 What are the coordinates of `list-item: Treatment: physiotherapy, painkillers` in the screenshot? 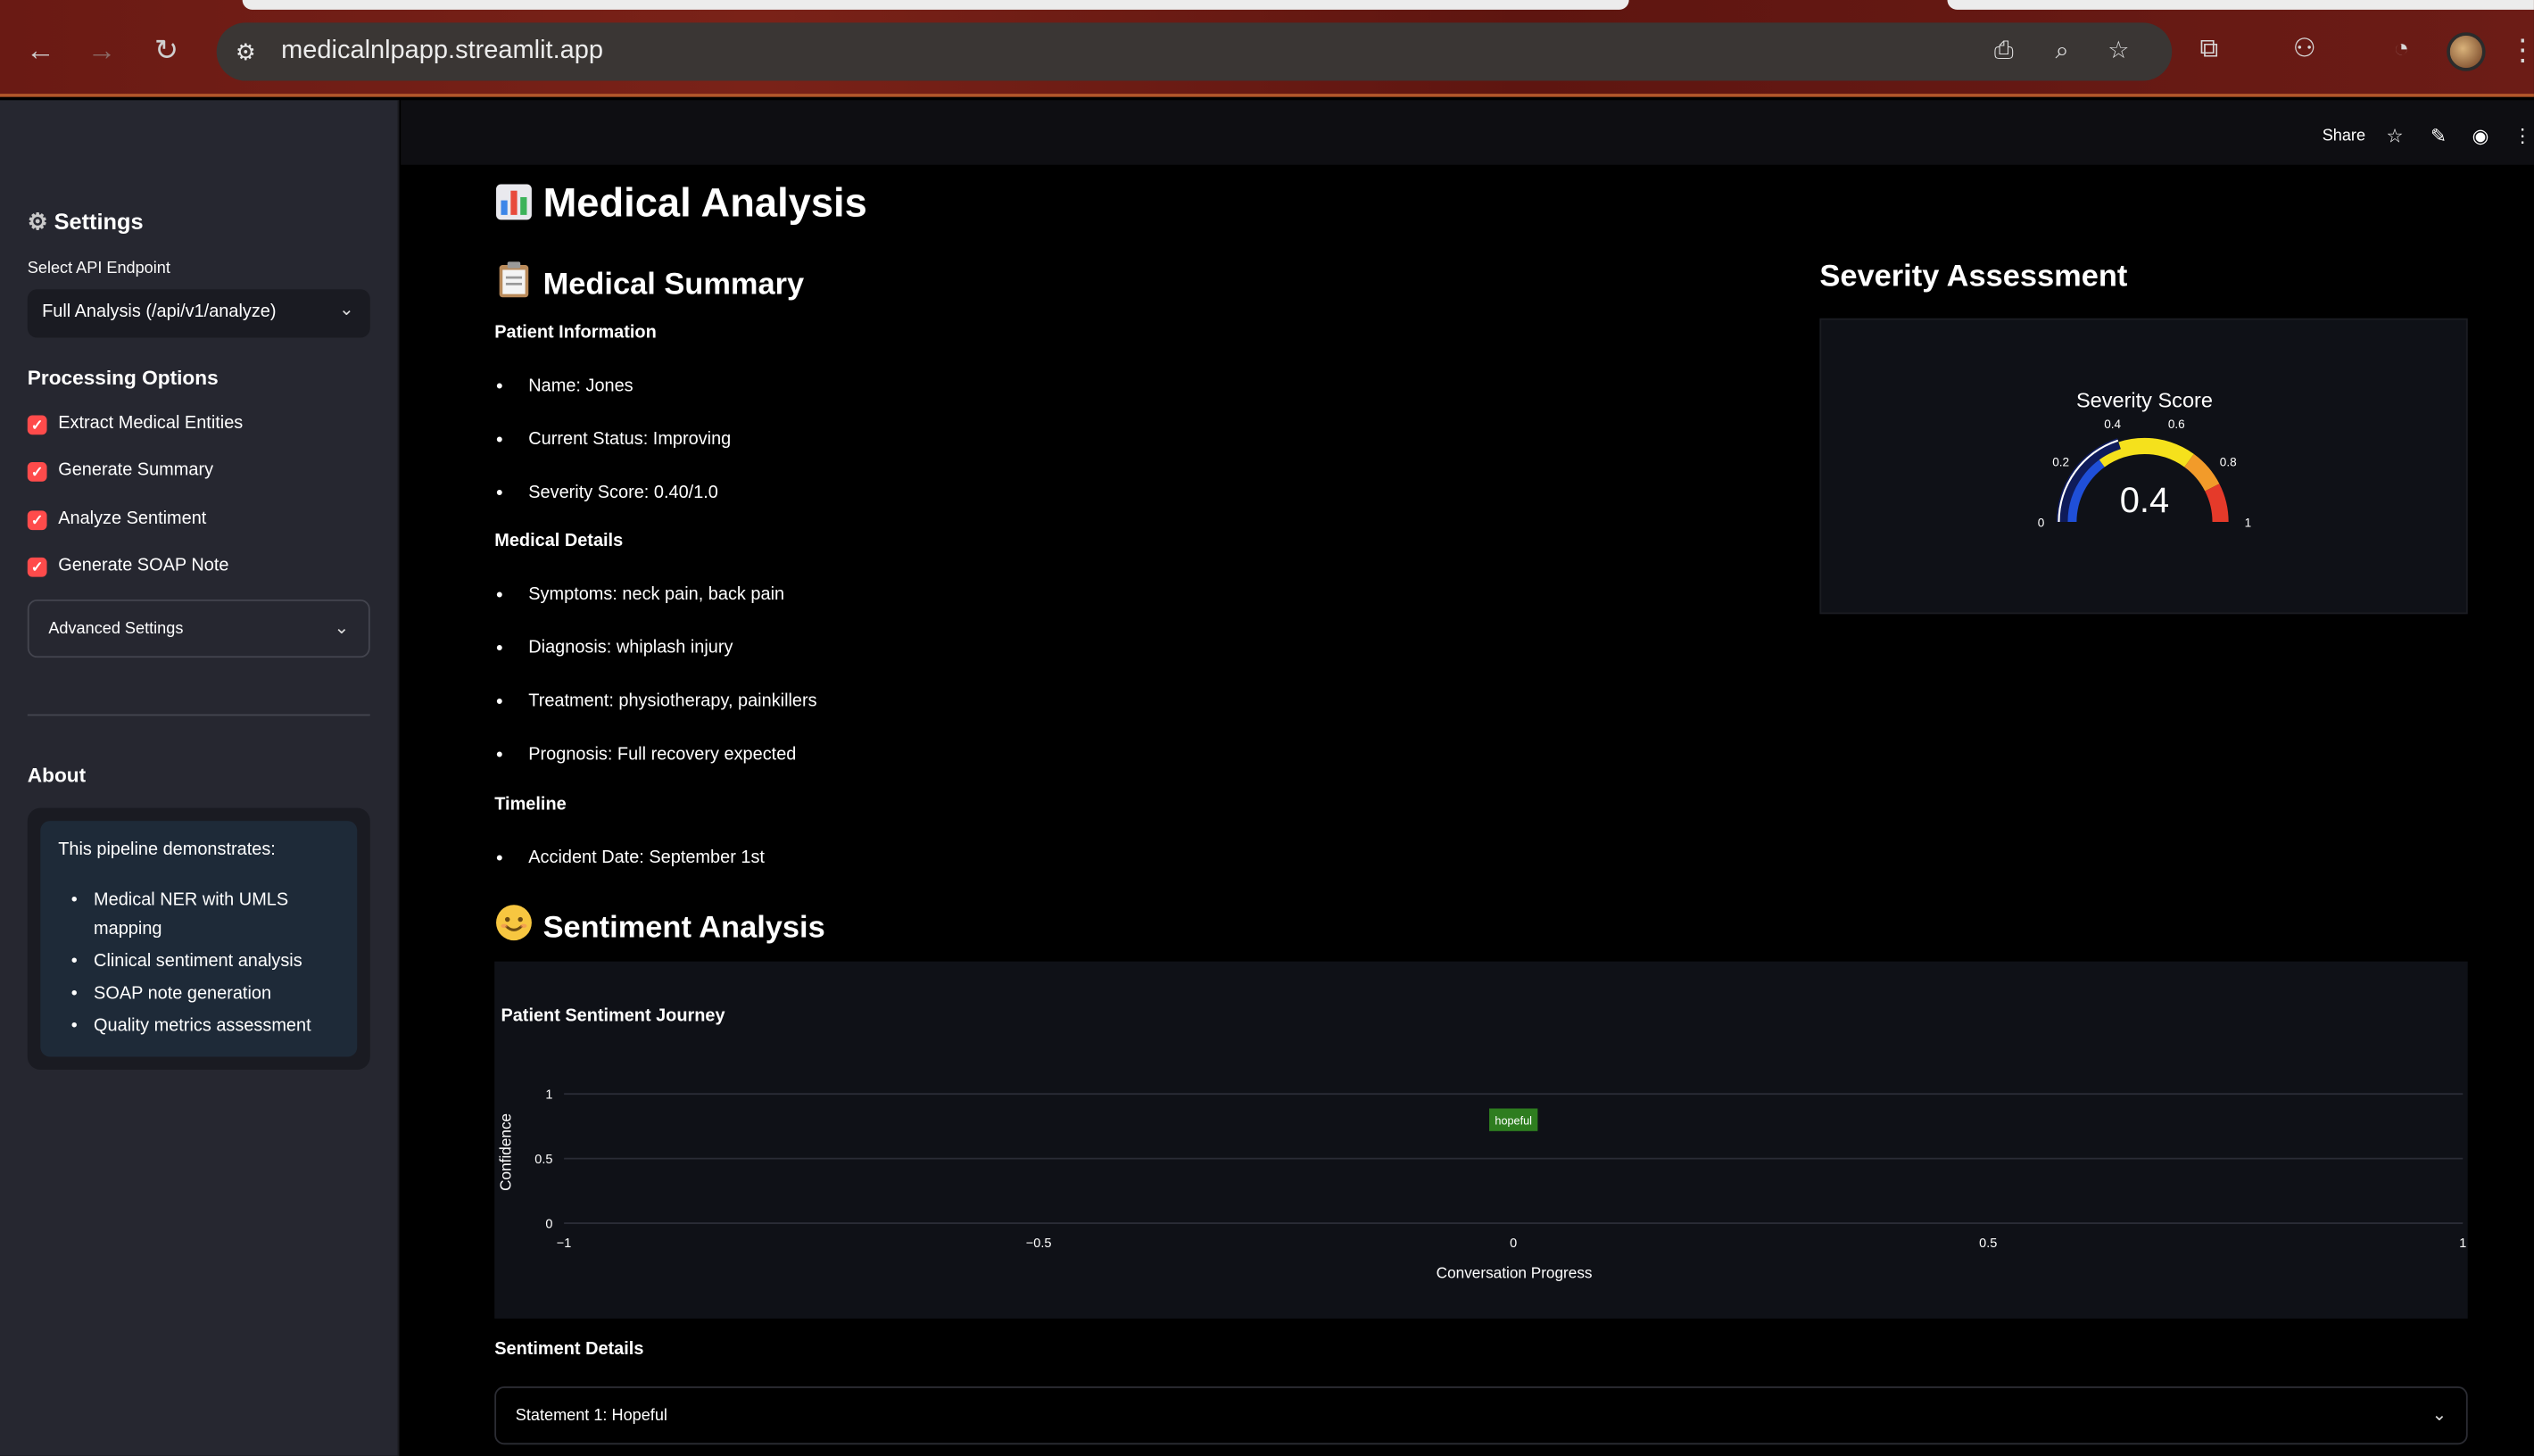 It's located at (656, 701).